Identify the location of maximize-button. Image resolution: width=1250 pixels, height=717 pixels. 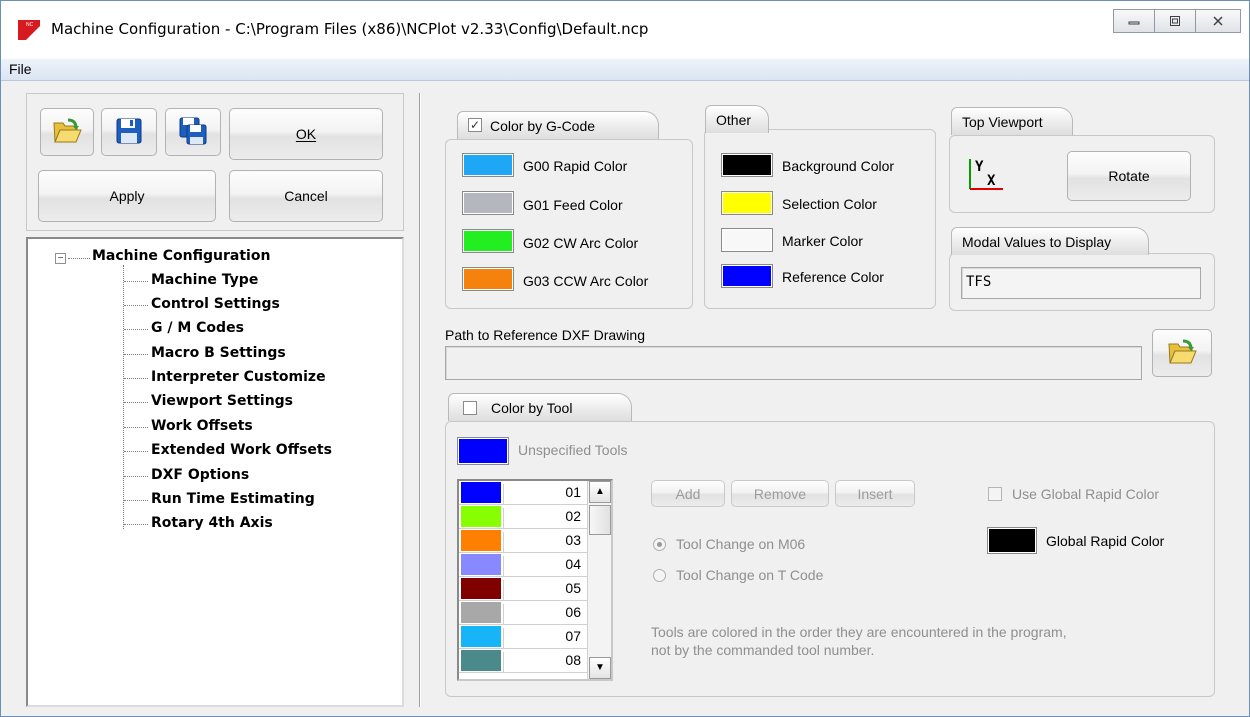
(1175, 21).